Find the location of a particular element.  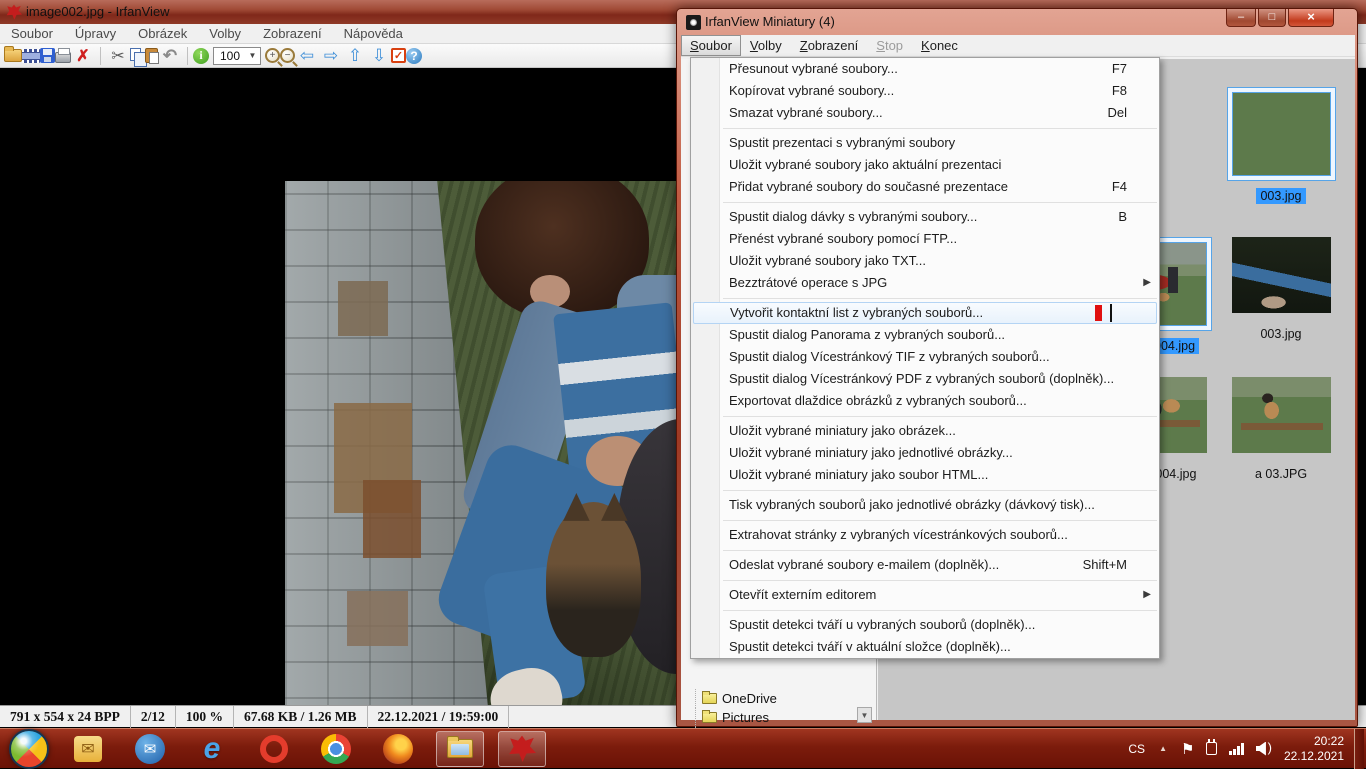

folder-tree-item: OneDrive is located at coordinates (775, 698).